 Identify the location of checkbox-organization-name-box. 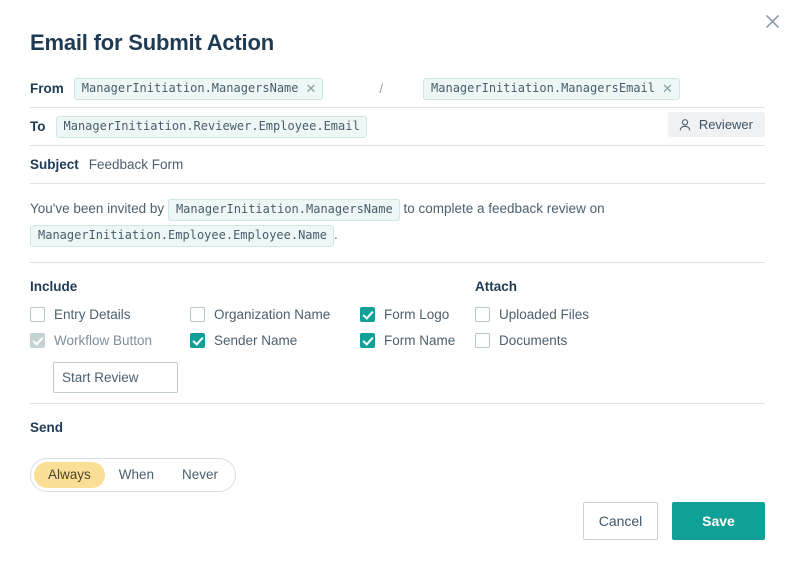
(197, 315).